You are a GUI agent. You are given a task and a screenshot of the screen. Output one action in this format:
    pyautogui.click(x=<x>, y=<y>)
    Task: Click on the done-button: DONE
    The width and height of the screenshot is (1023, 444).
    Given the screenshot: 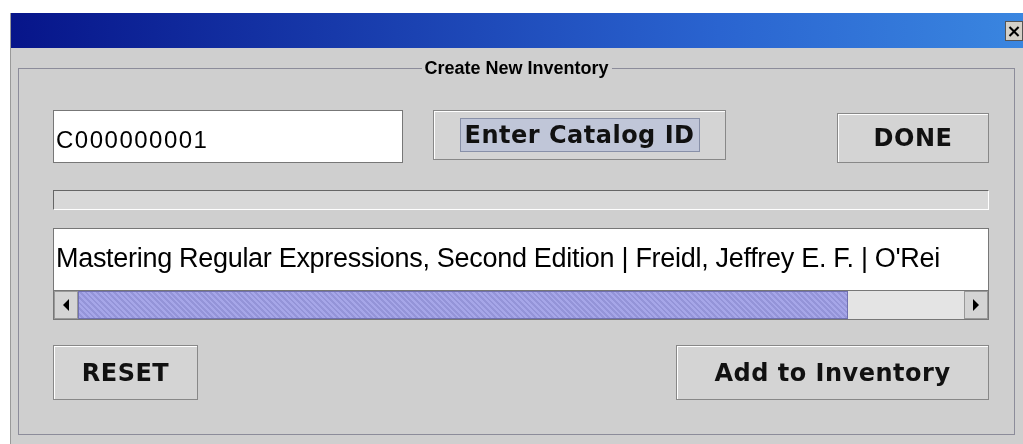 What is the action you would take?
    pyautogui.click(x=913, y=138)
    